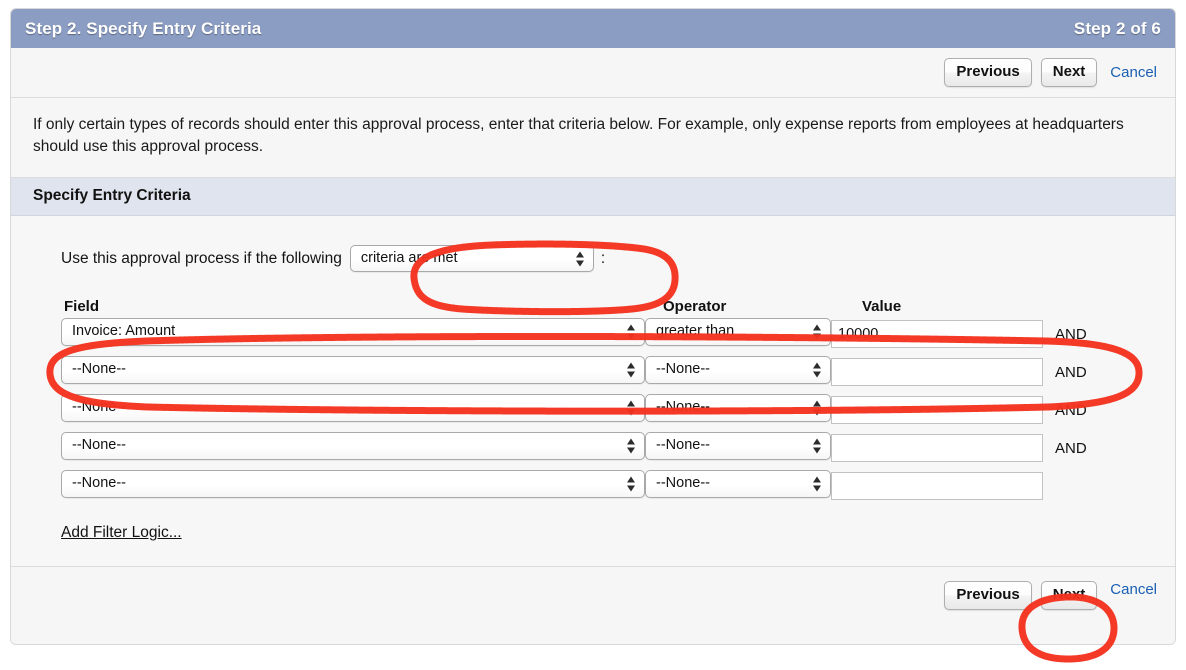 The image size is (1186, 670). What do you see at coordinates (683, 444) in the screenshot?
I see `operator-select-4-value: --None--` at bounding box center [683, 444].